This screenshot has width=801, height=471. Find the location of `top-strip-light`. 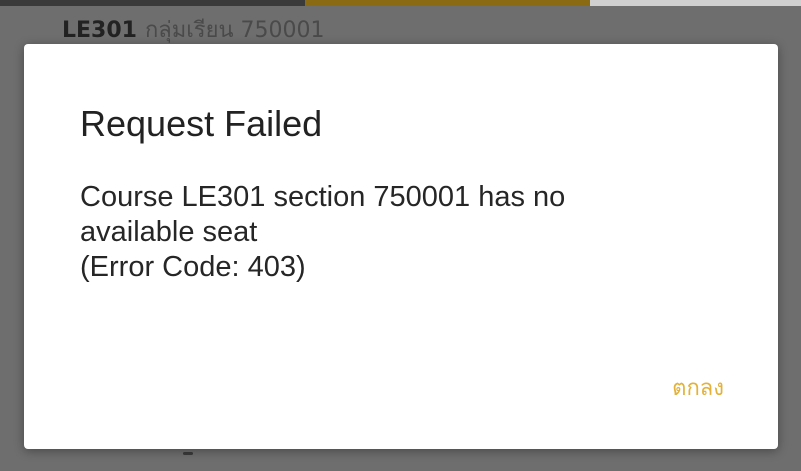

top-strip-light is located at coordinates (695, 3).